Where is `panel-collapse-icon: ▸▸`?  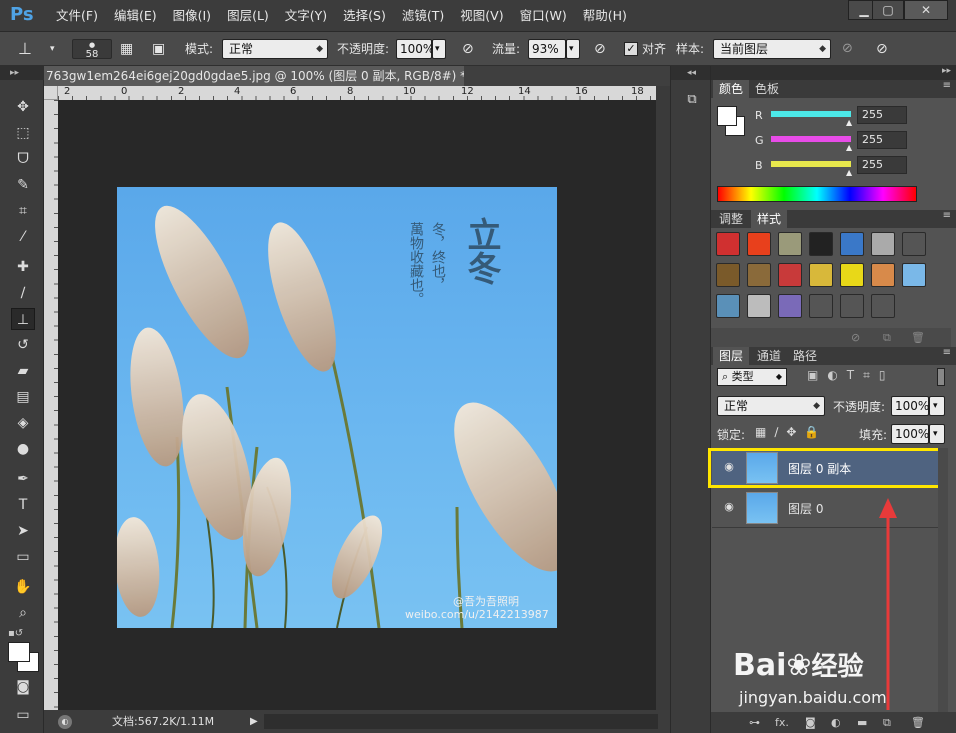
panel-collapse-icon: ▸▸ is located at coordinates (946, 71).